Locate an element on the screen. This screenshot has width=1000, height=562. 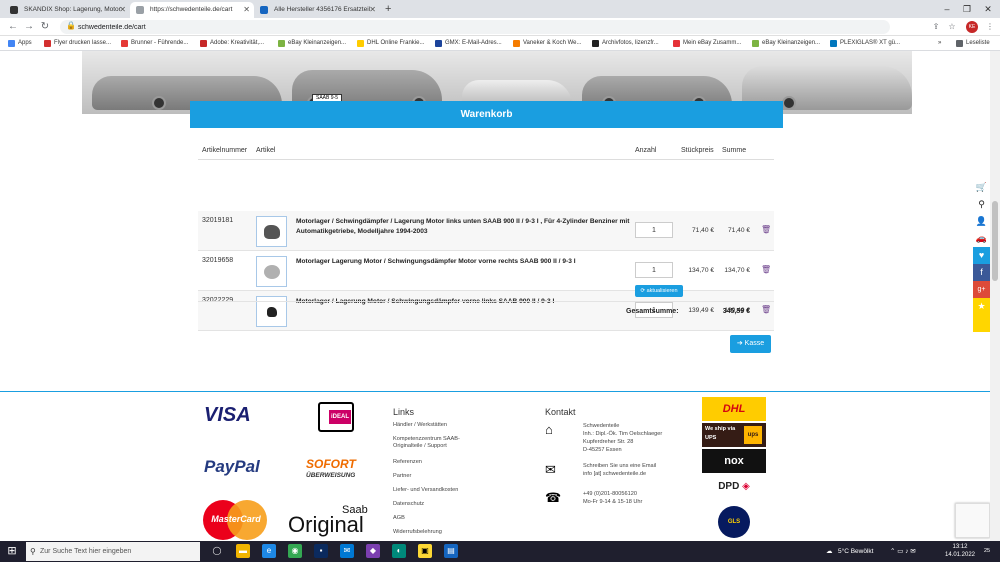
recaptcha-badge is located at coordinates (972, 520).